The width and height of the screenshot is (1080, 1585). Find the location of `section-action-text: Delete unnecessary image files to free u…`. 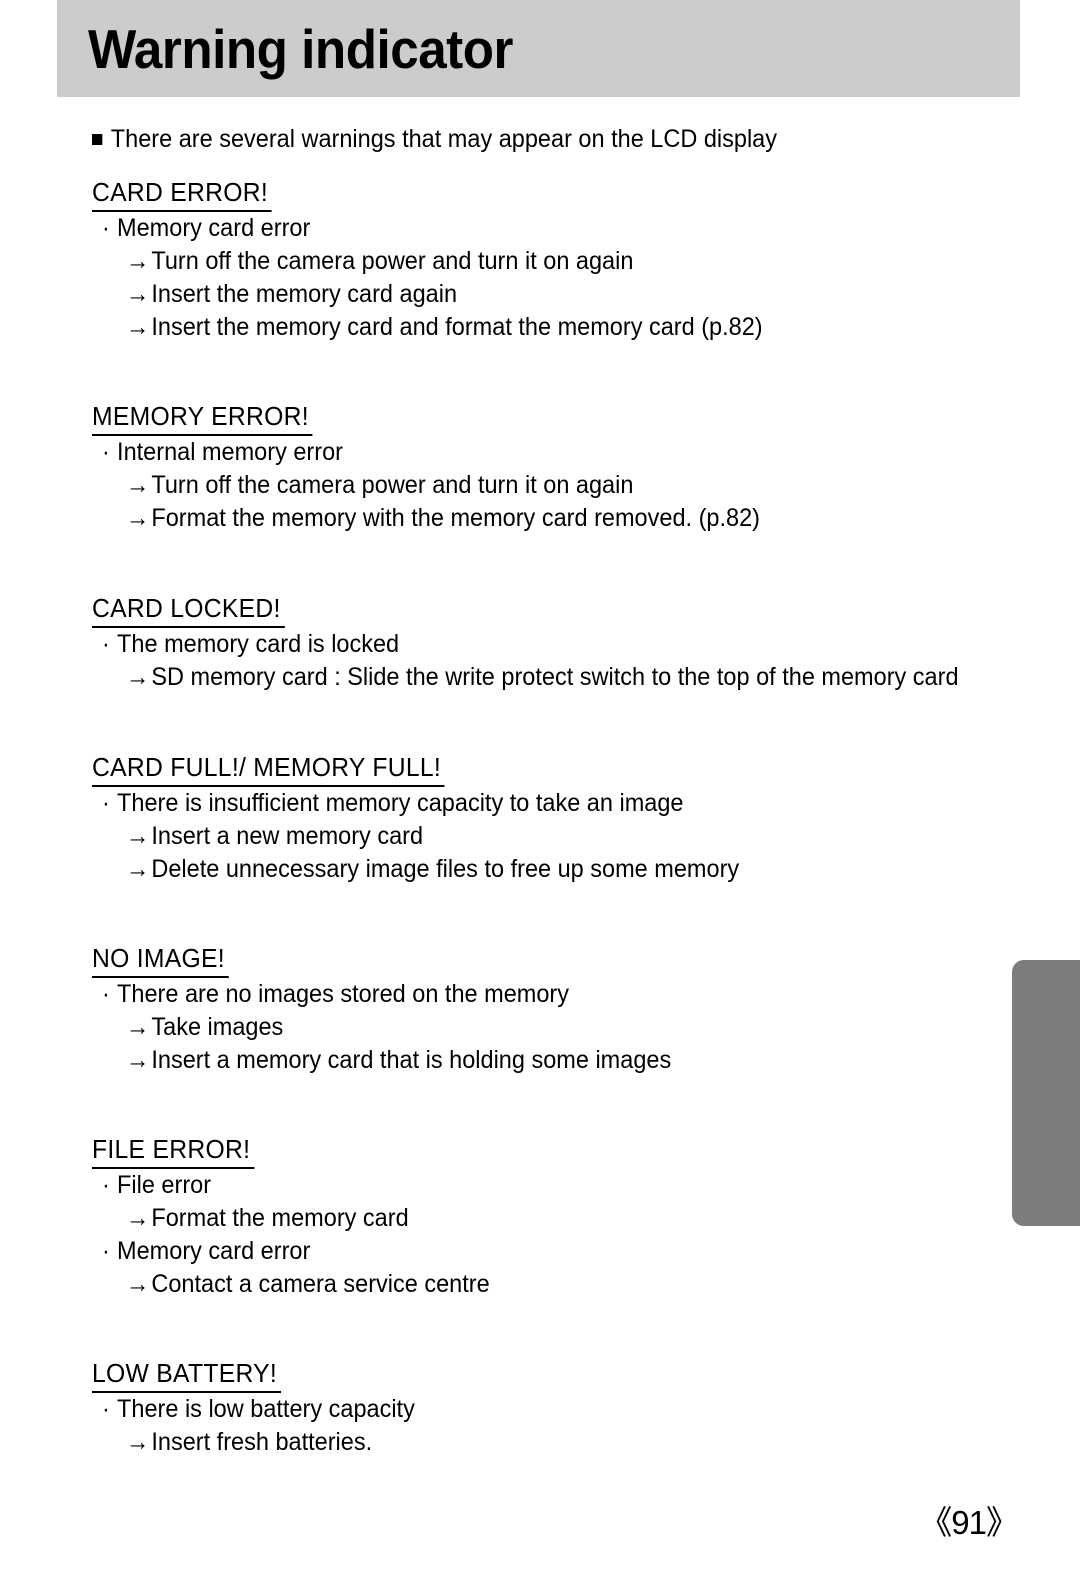

section-action-text: Delete unnecessary image files to free u… is located at coordinates (445, 869).